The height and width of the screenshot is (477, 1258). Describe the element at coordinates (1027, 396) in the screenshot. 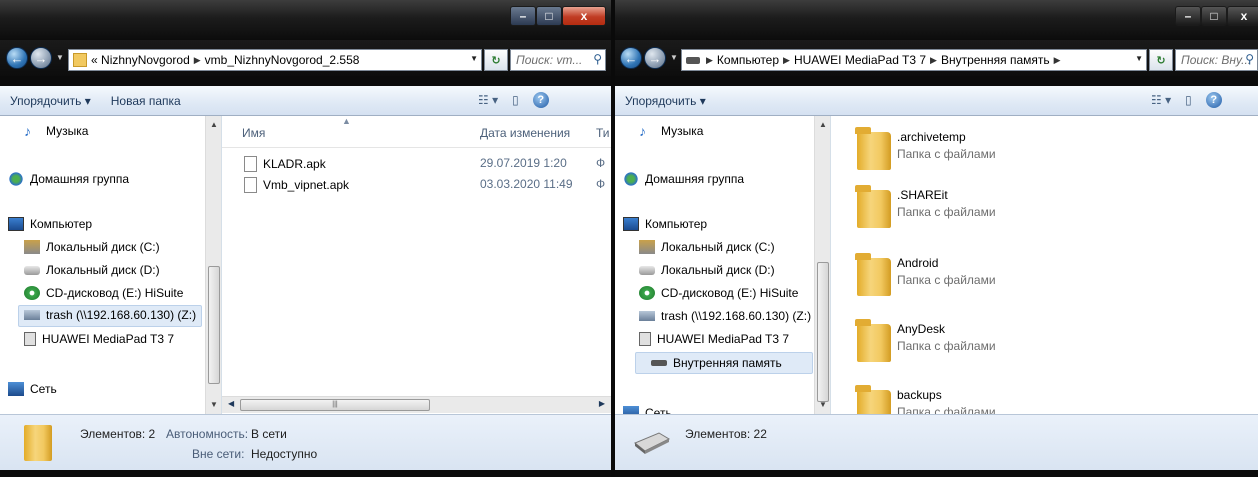

I see `folder-tile: backups Папка с файлами` at that location.